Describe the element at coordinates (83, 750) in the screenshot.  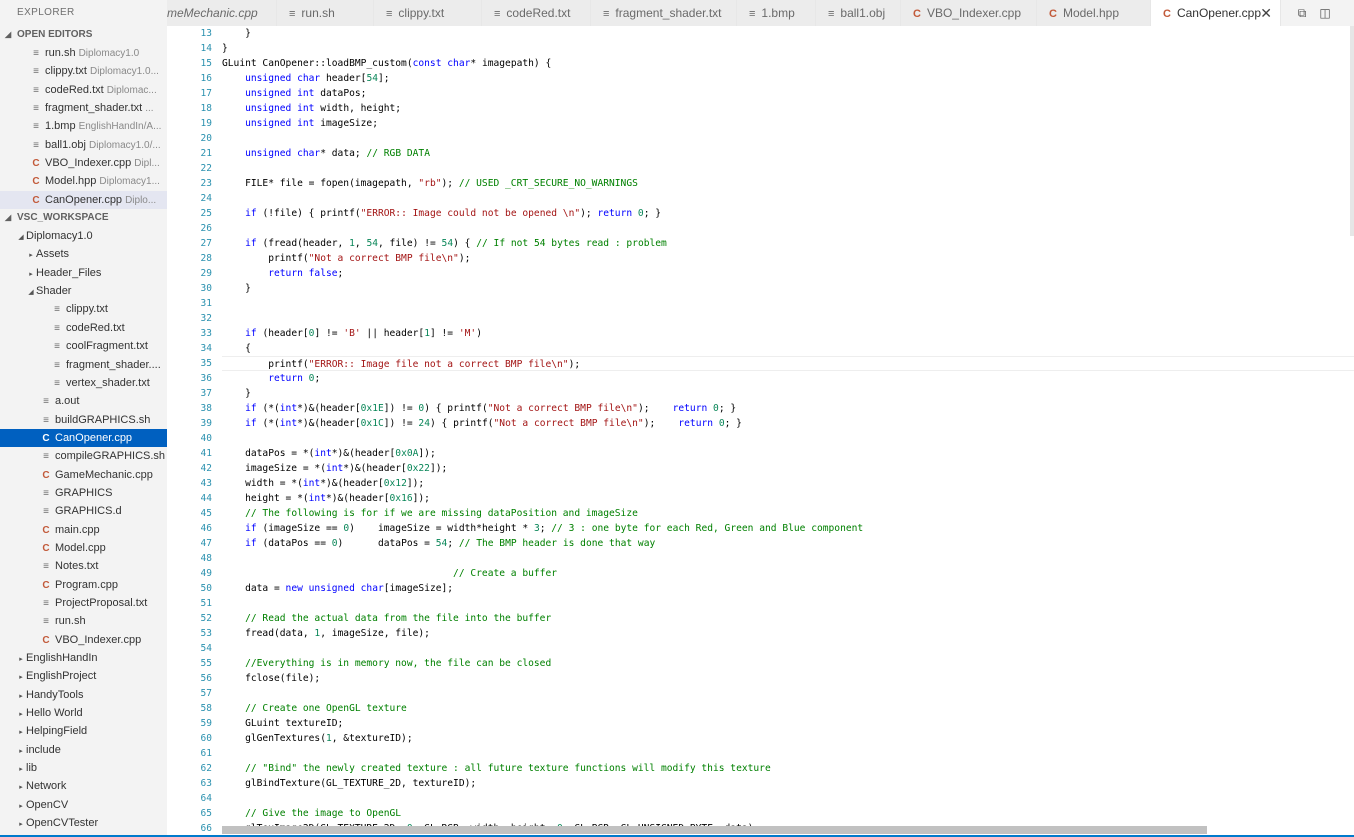
I see `tree-folder: ▸ include` at that location.